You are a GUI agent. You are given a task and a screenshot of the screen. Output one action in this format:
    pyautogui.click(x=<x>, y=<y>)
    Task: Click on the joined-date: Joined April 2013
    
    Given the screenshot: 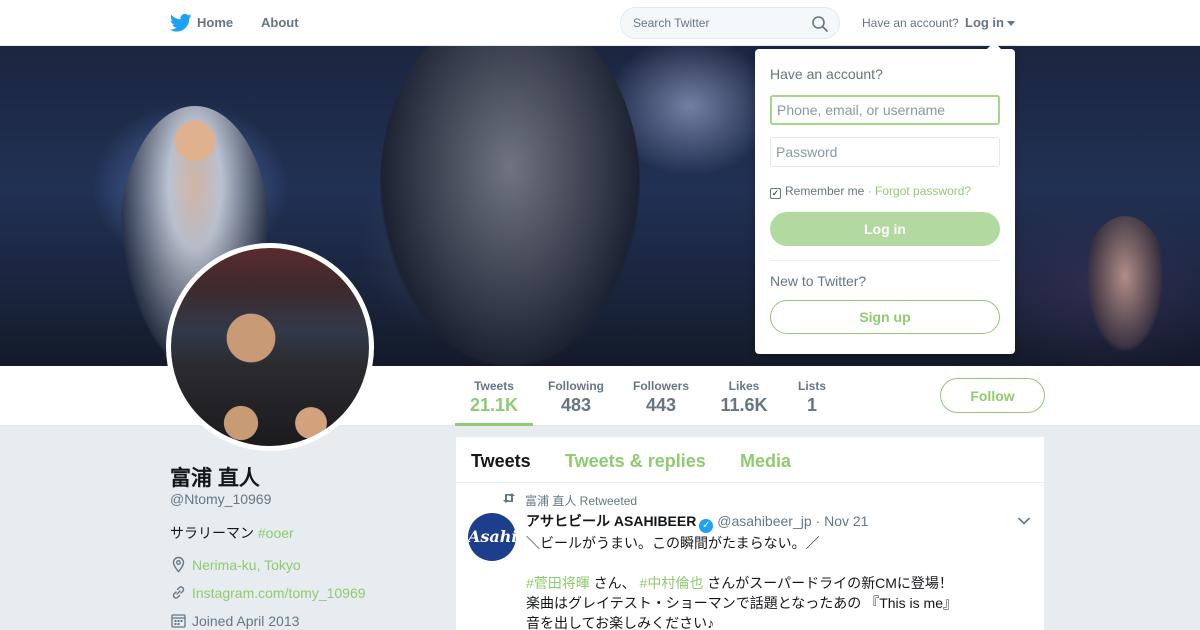 What is the action you would take?
    pyautogui.click(x=246, y=621)
    